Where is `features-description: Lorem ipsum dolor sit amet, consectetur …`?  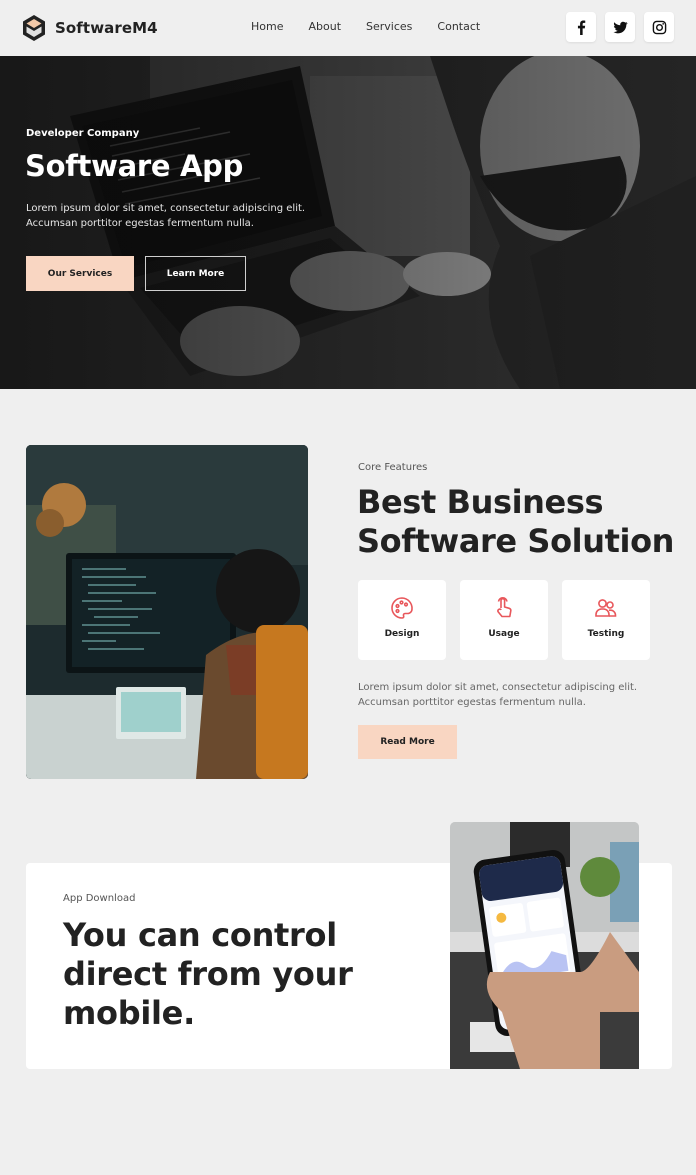
features-description: Lorem ipsum dolor sit amet, consectetur … is located at coordinates (498, 695).